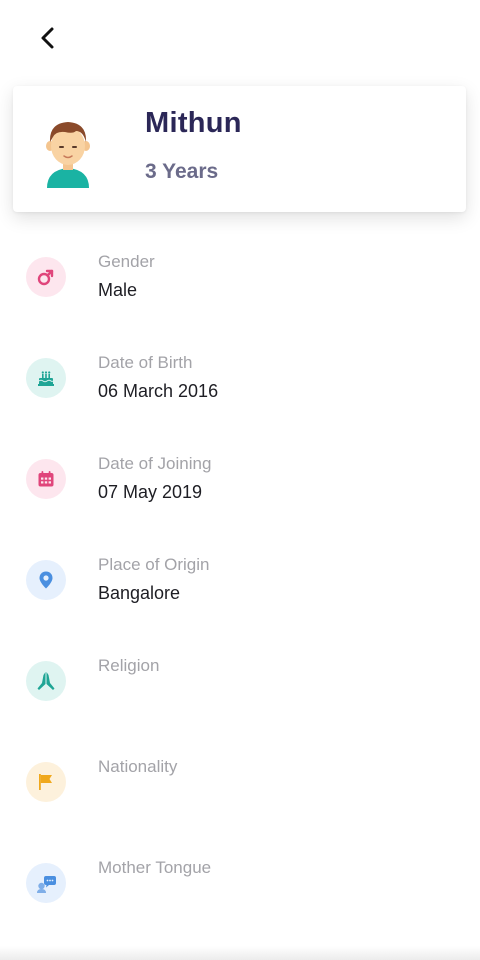  I want to click on cake-icon, so click(46, 378).